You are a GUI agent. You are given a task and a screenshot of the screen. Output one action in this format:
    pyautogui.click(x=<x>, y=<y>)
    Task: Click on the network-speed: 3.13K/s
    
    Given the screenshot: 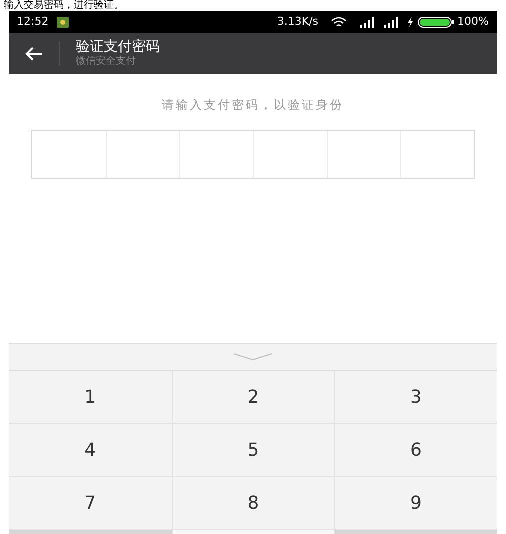 What is the action you would take?
    pyautogui.click(x=298, y=22)
    